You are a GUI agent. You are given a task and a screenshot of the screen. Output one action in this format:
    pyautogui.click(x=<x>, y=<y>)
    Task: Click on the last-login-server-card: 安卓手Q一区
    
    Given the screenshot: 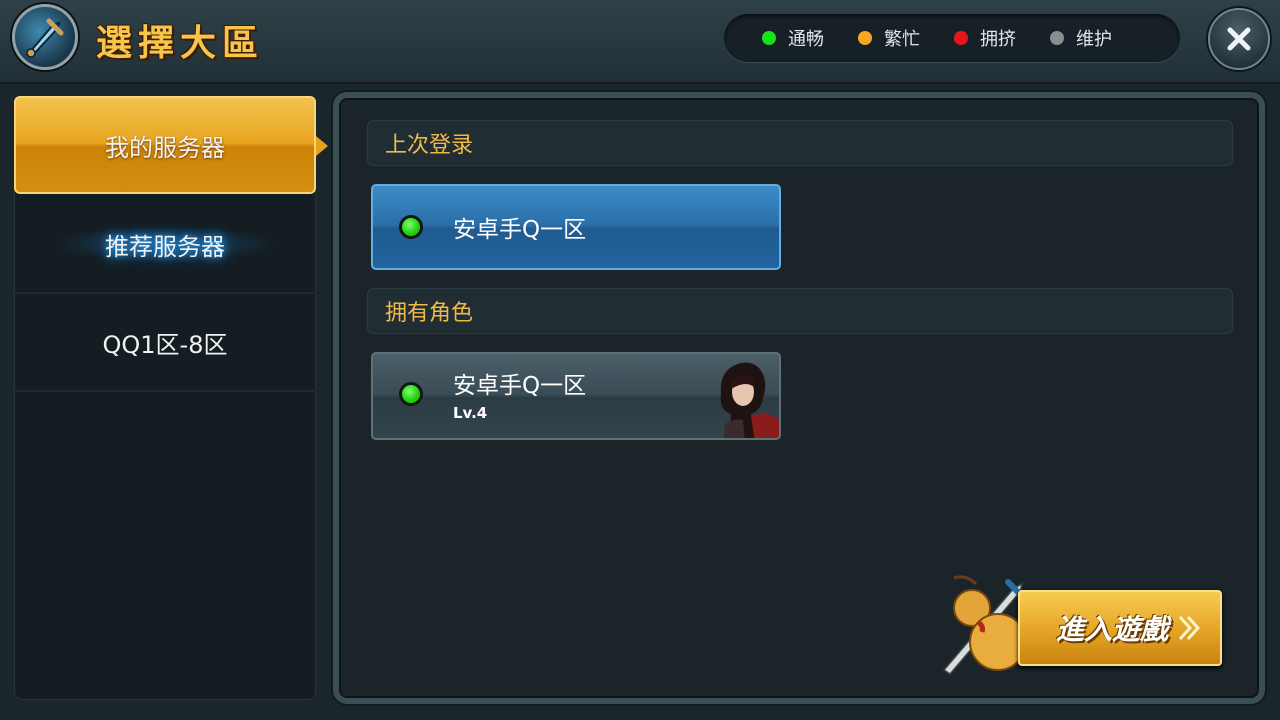 What is the action you would take?
    pyautogui.click(x=576, y=227)
    